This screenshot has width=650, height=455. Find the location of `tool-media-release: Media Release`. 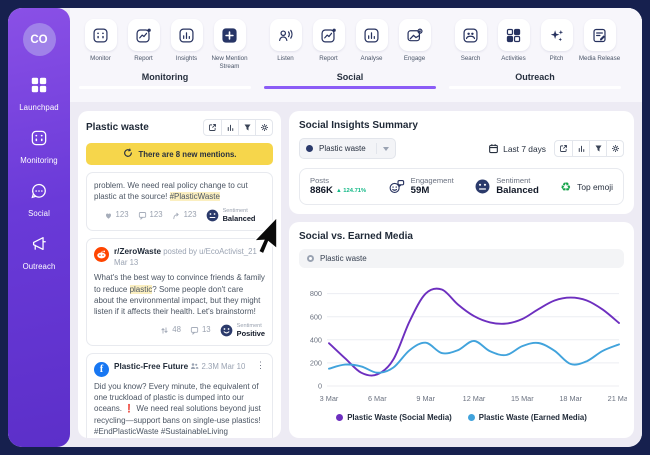

tool-media-release: Media Release is located at coordinates (599, 44).